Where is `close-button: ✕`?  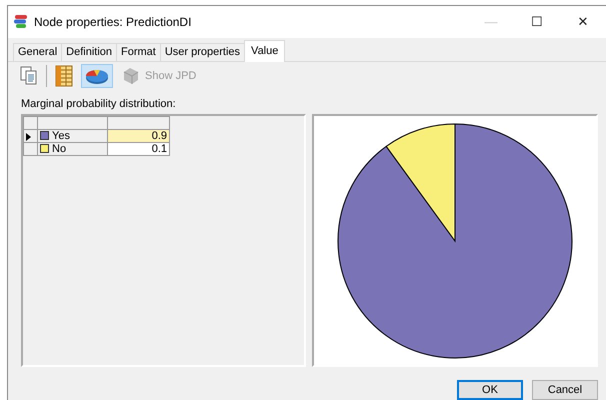
close-button: ✕ is located at coordinates (583, 22).